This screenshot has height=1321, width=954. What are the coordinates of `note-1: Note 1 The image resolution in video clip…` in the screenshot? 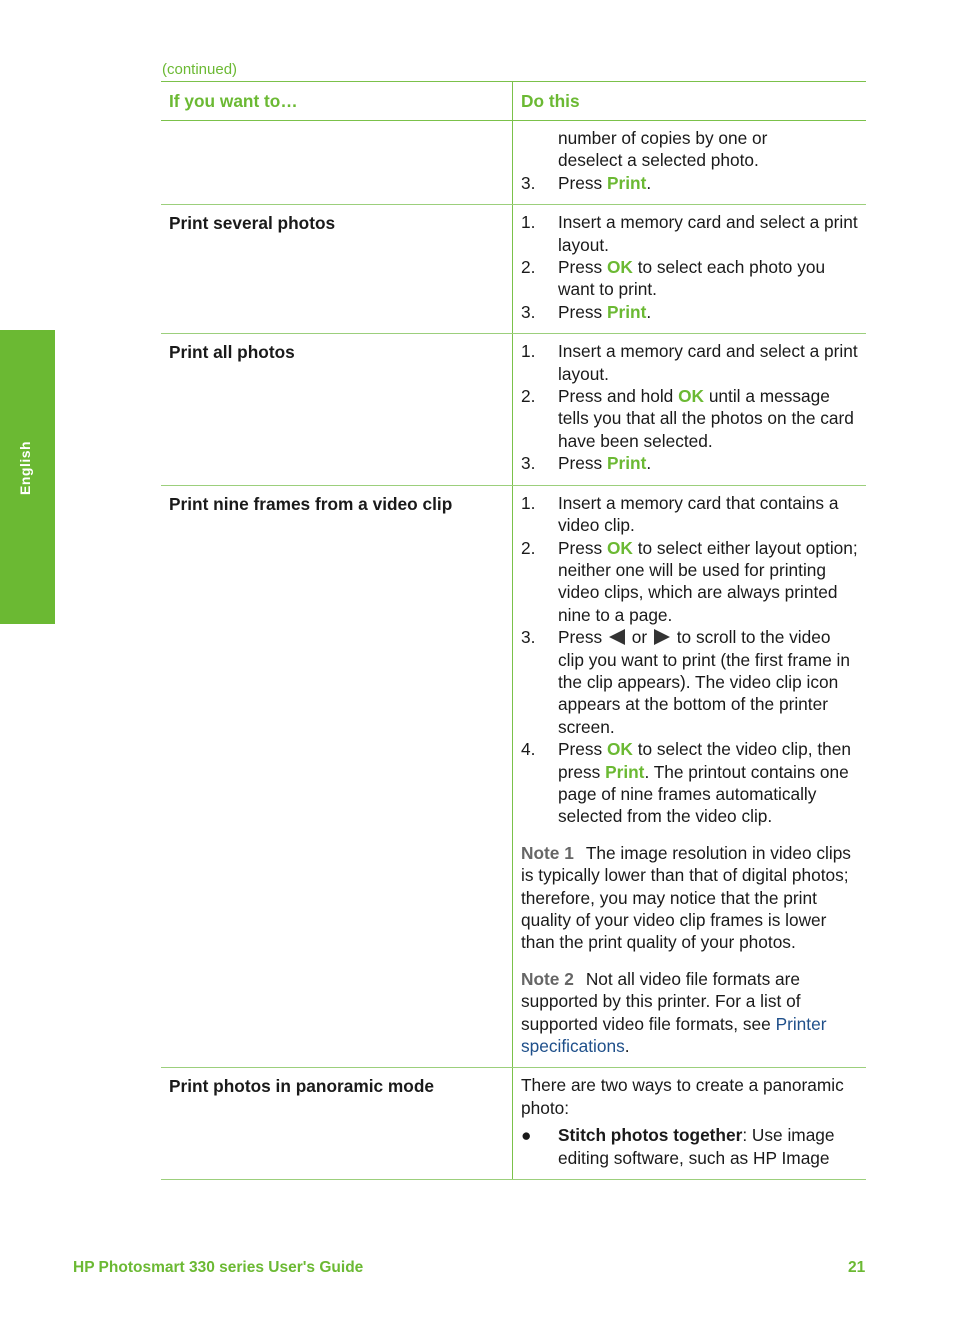 It's located at (689, 898).